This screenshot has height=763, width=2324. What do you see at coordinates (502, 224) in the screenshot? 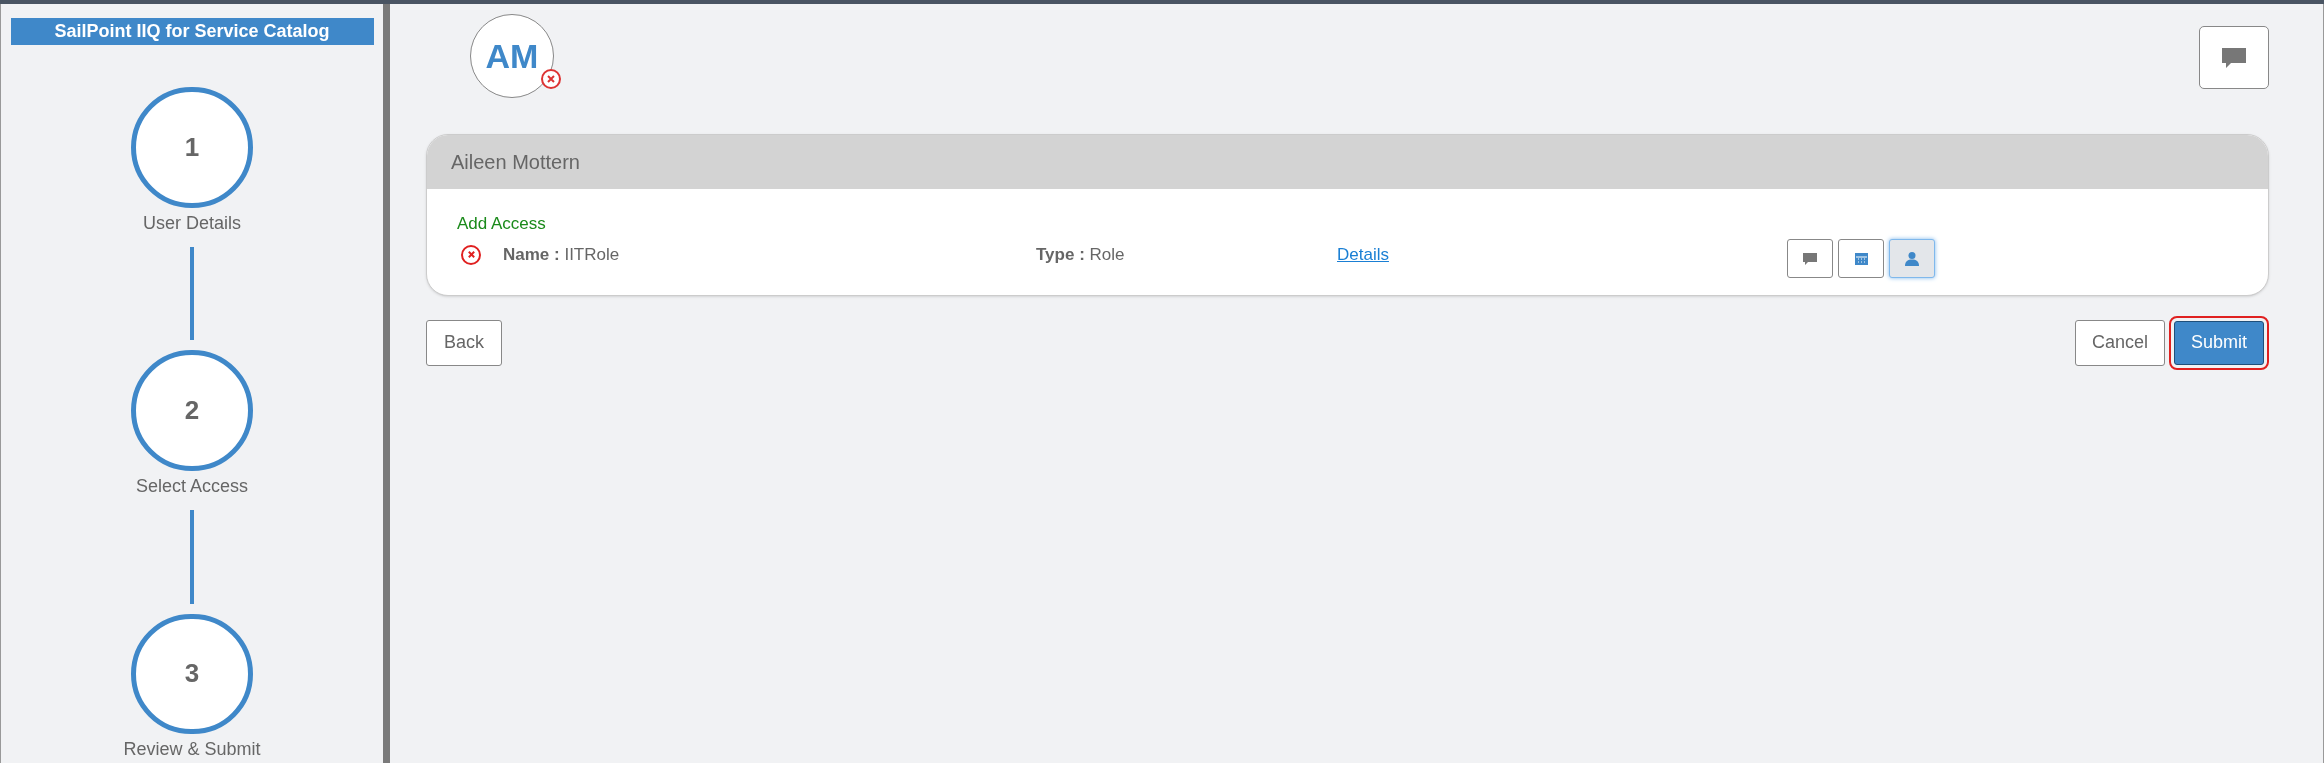
I see `section-heading: Add Access` at bounding box center [502, 224].